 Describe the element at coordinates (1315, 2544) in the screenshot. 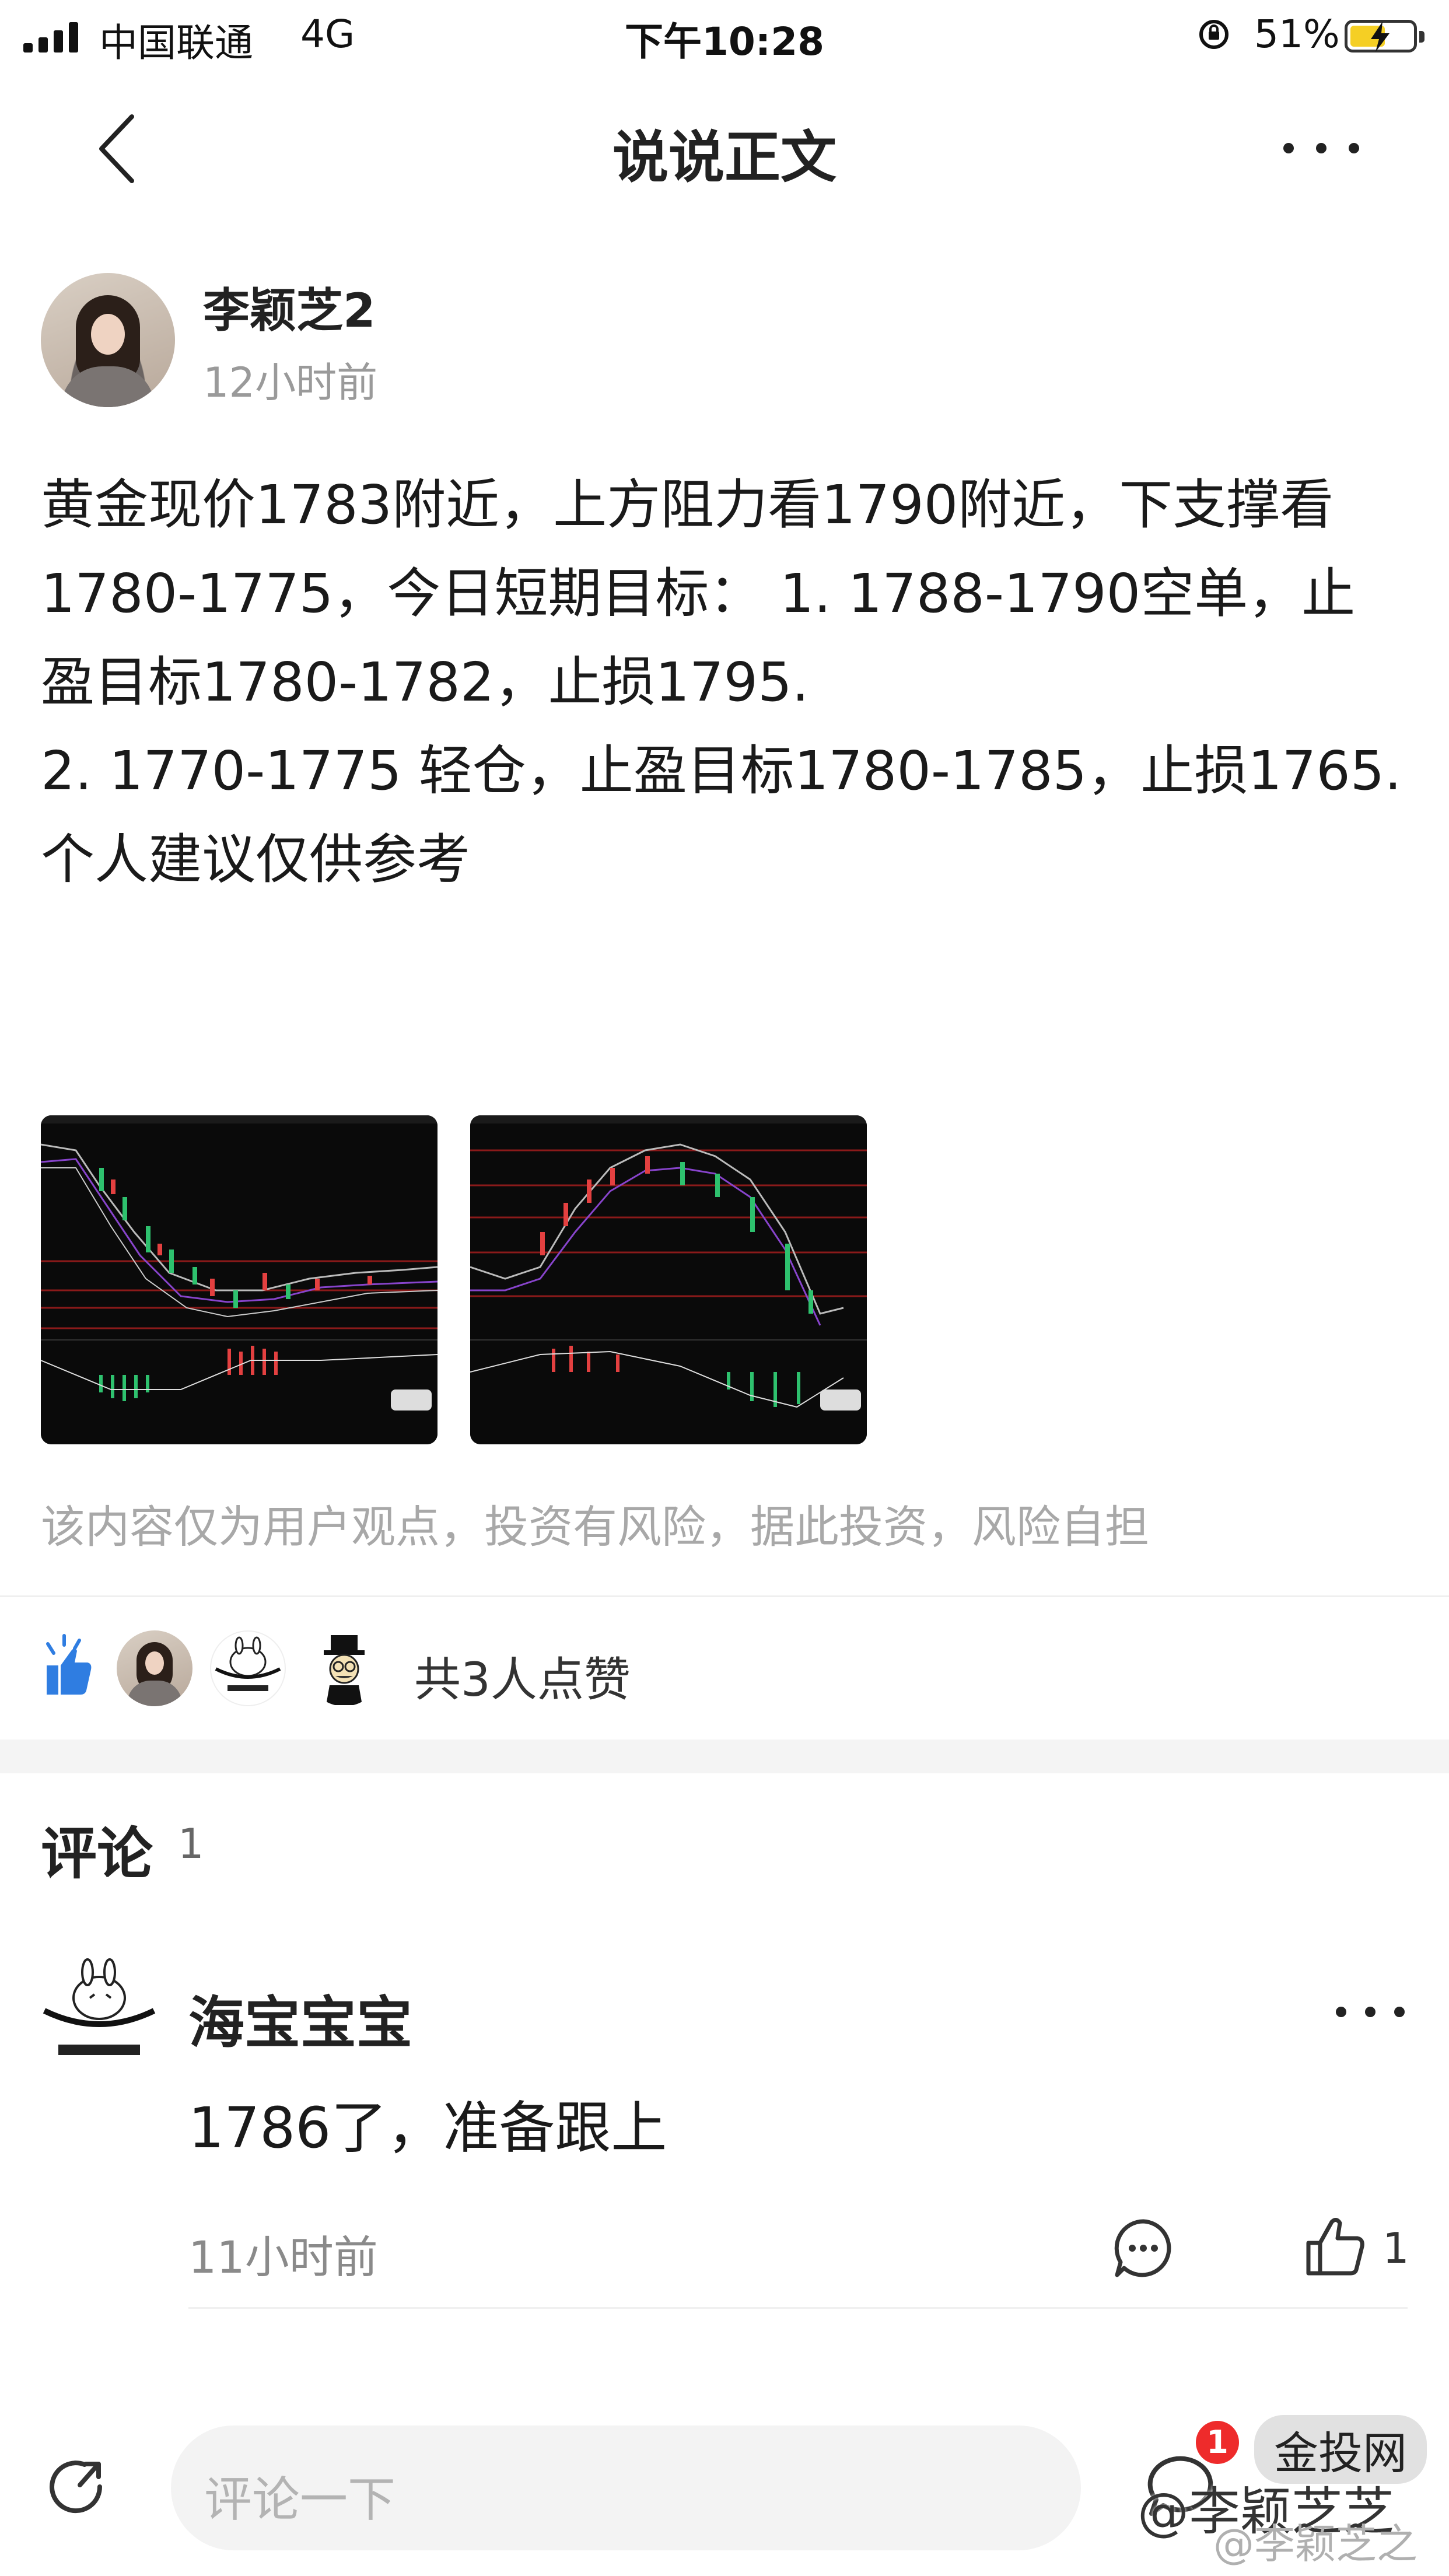

I see `handle-watermark-faint: @李颖芝之` at that location.